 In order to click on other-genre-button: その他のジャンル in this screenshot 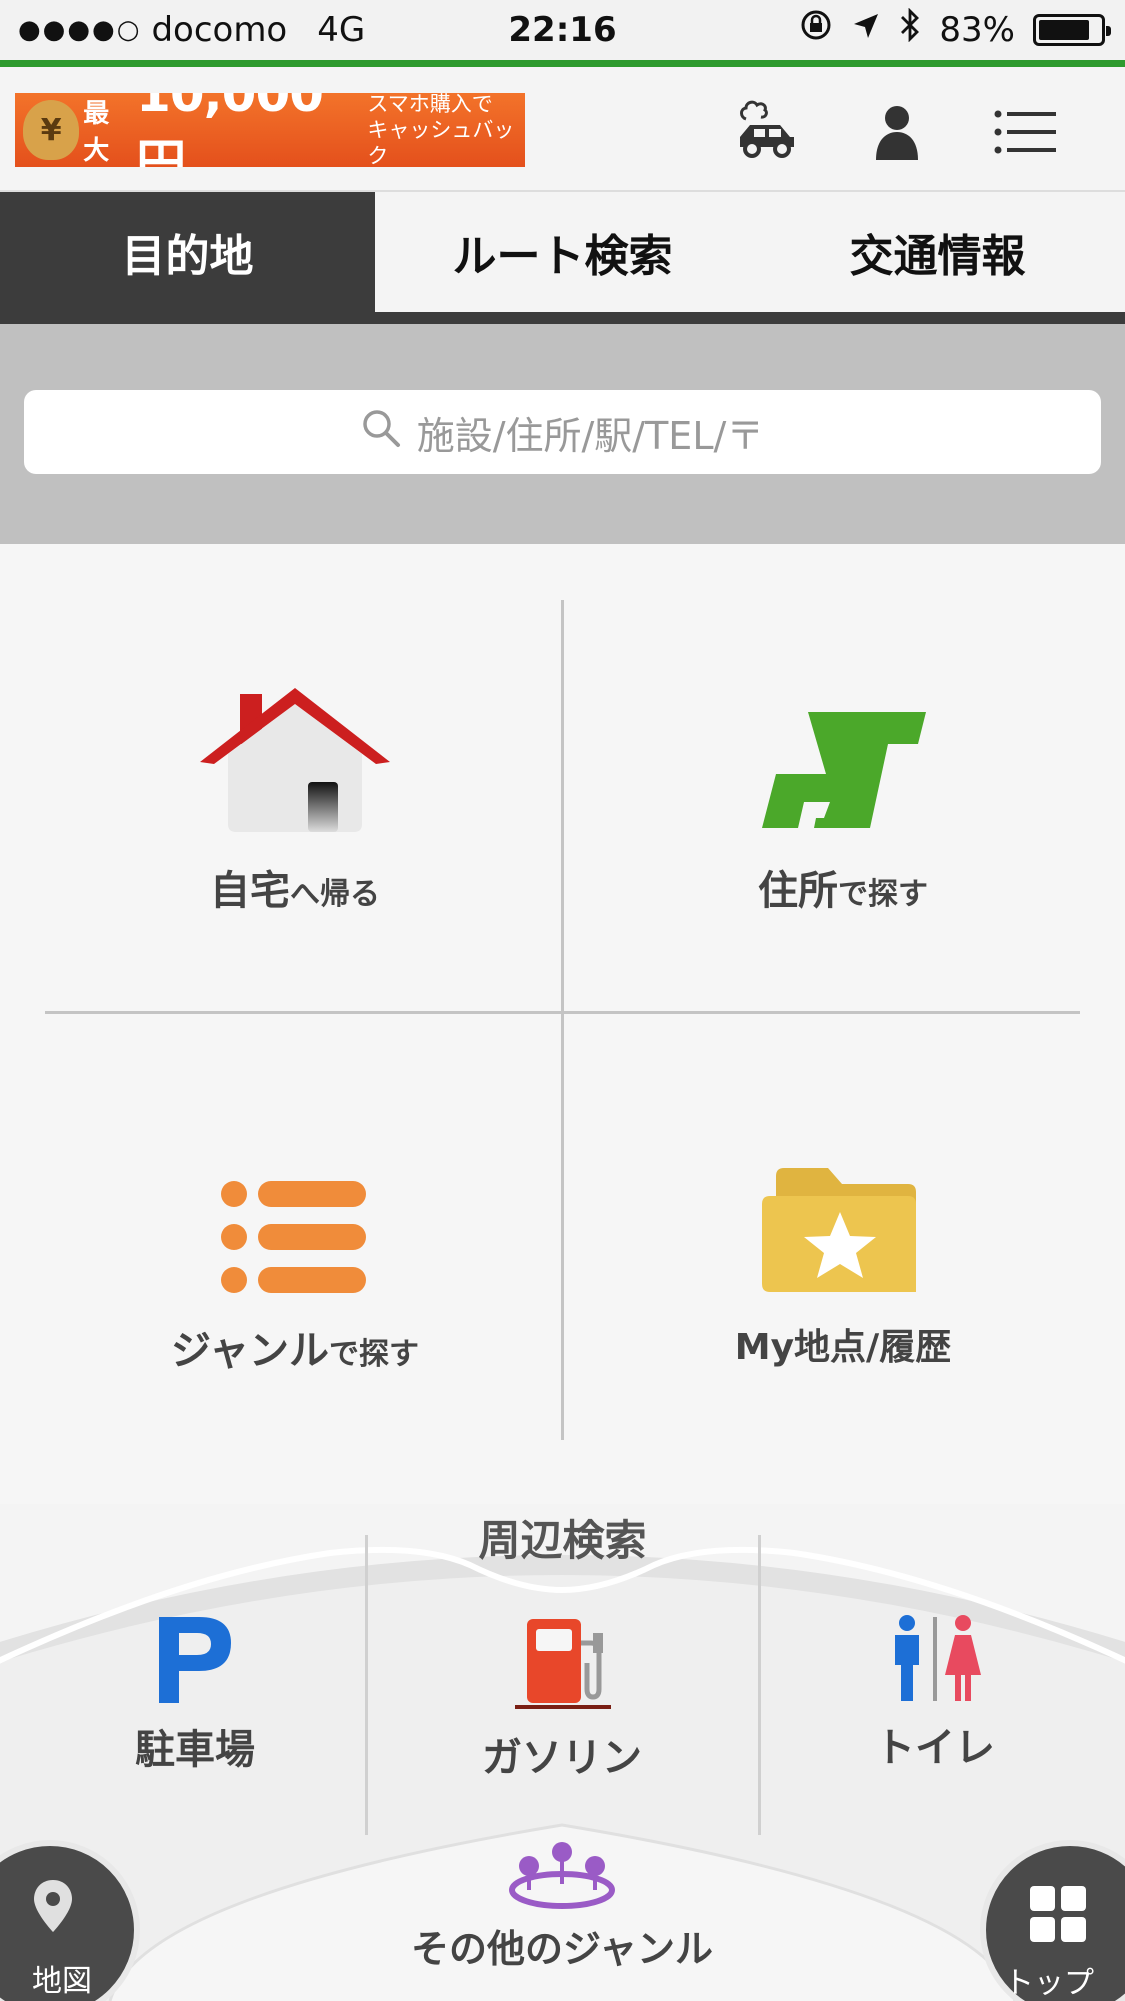, I will do `click(562, 1915)`.